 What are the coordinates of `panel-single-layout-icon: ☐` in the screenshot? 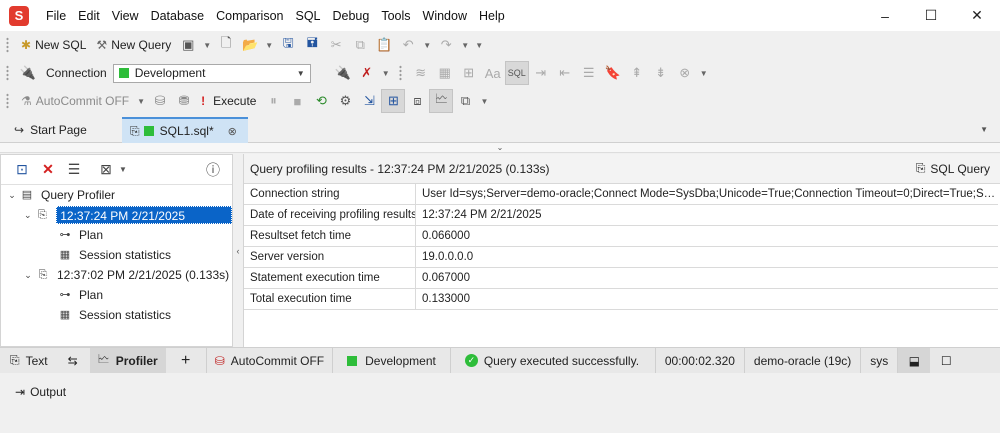 It's located at (946, 361).